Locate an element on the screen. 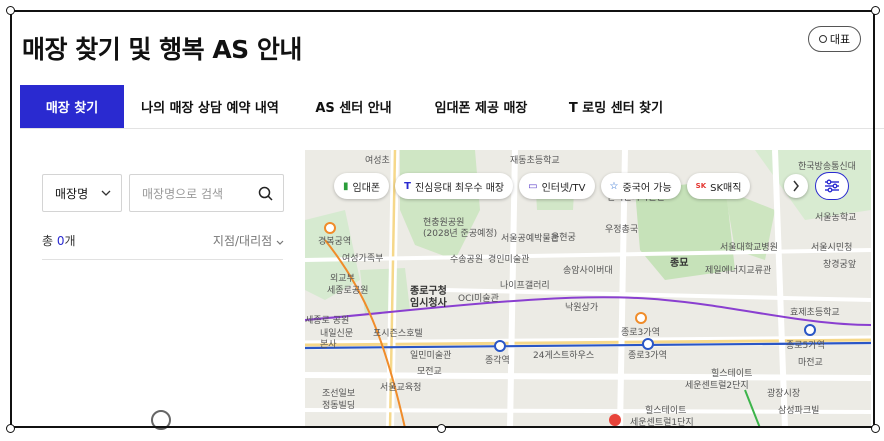  map-place-label: 세종로공원 is located at coordinates (348, 291).